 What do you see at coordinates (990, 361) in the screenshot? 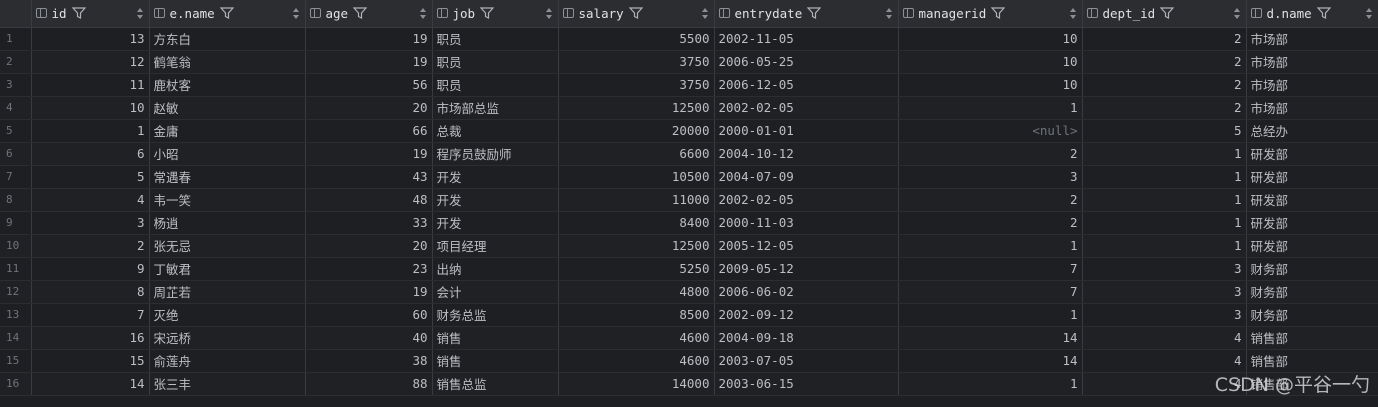
I see `cell-managerid: 14` at bounding box center [990, 361].